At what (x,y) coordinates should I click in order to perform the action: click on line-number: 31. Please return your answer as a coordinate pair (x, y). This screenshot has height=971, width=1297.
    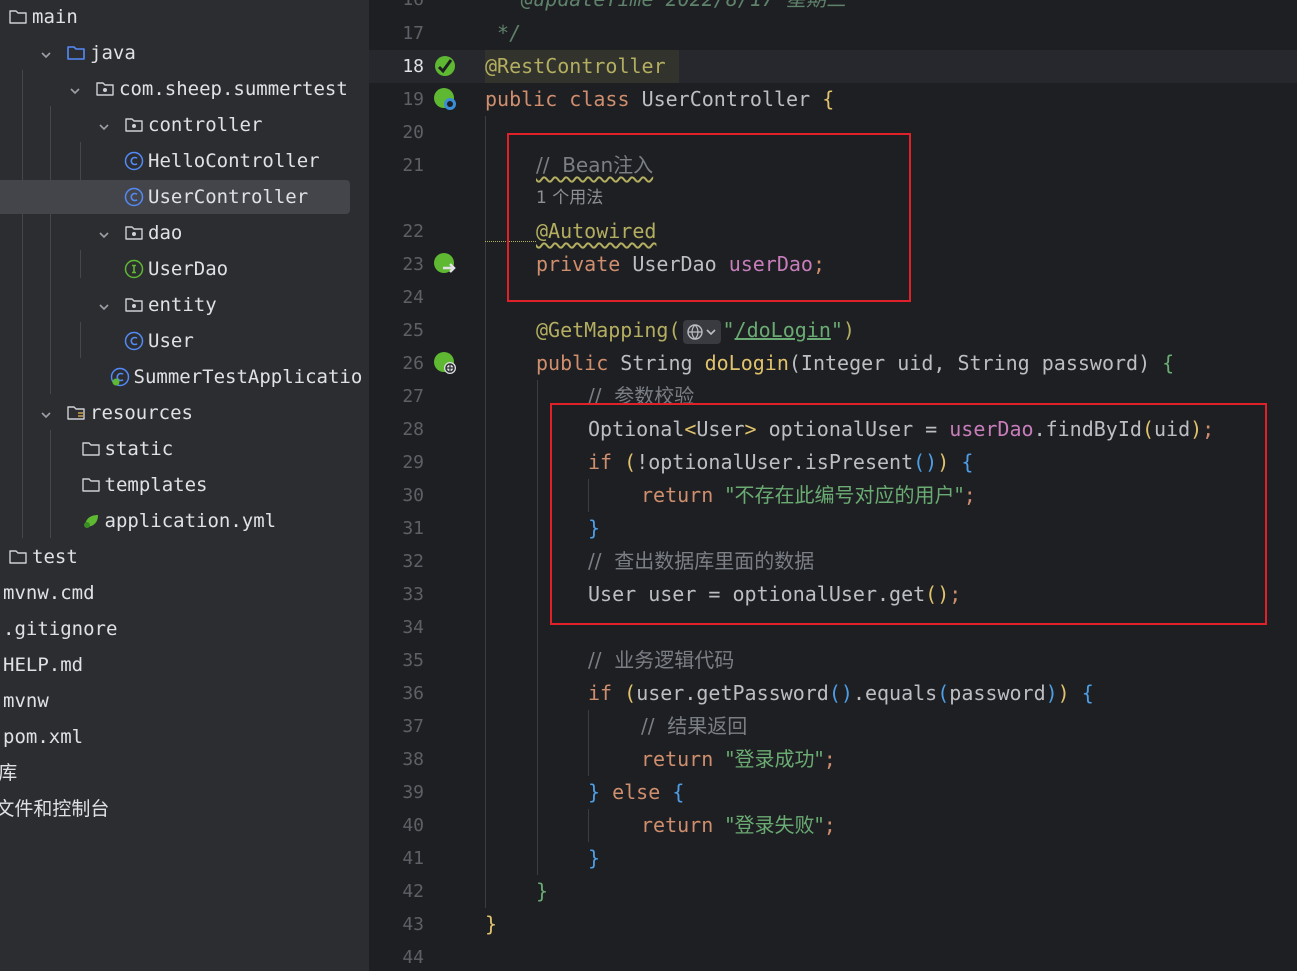
    Looking at the image, I should click on (396, 528).